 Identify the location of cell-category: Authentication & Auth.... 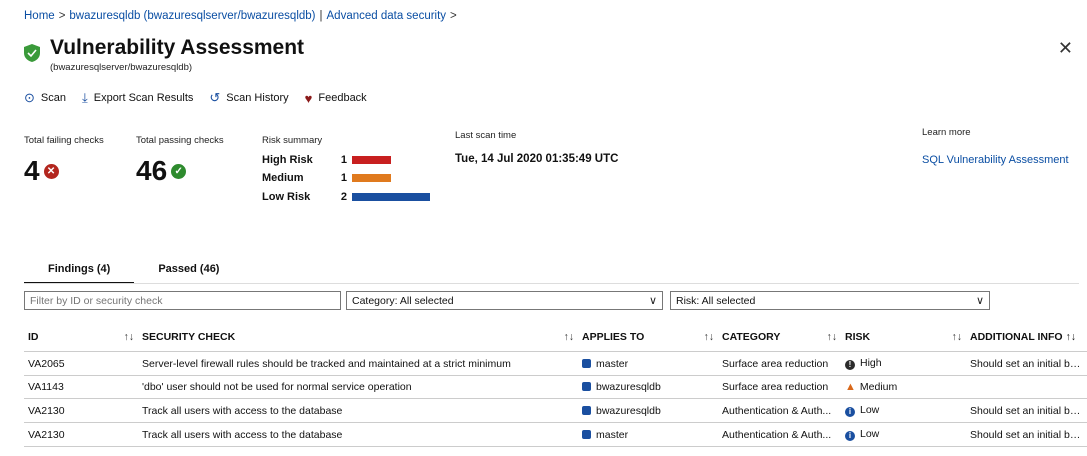
(779, 434).